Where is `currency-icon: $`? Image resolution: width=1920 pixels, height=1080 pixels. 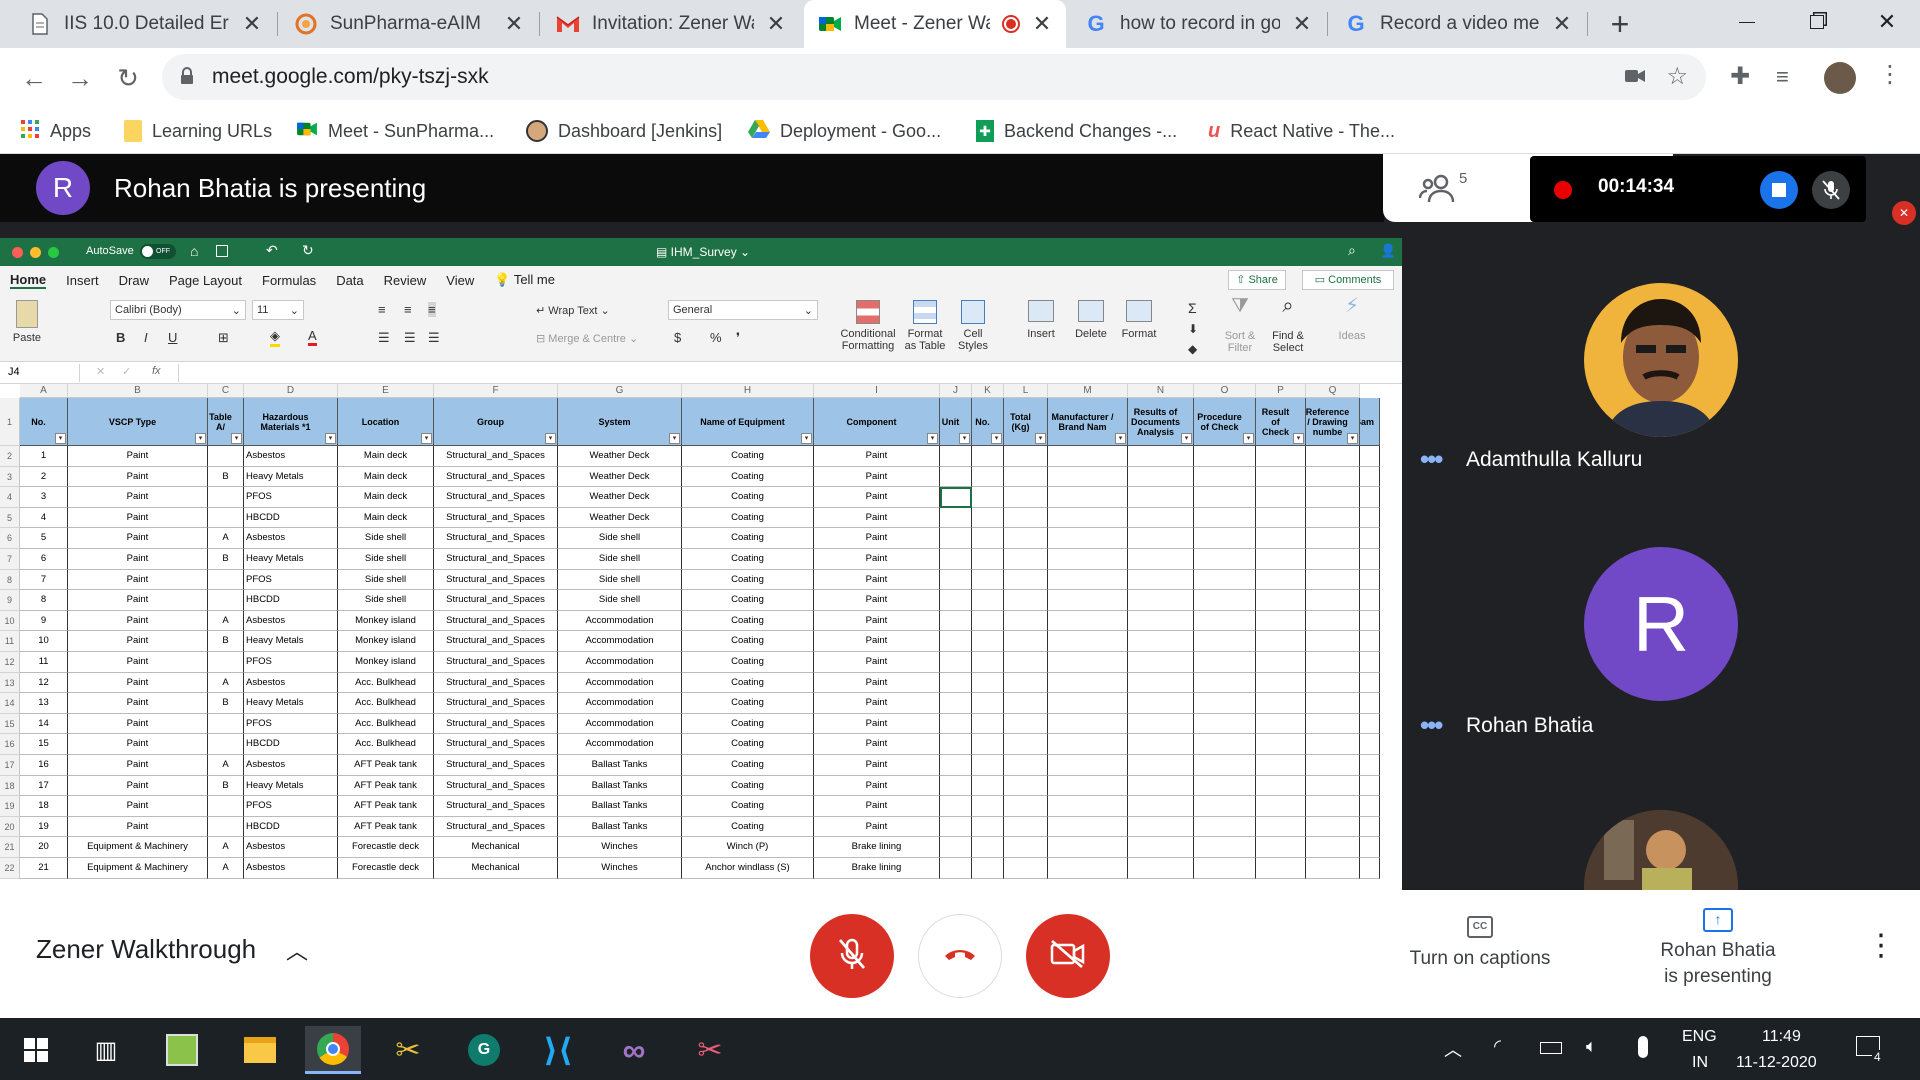
currency-icon: $ is located at coordinates (677, 337).